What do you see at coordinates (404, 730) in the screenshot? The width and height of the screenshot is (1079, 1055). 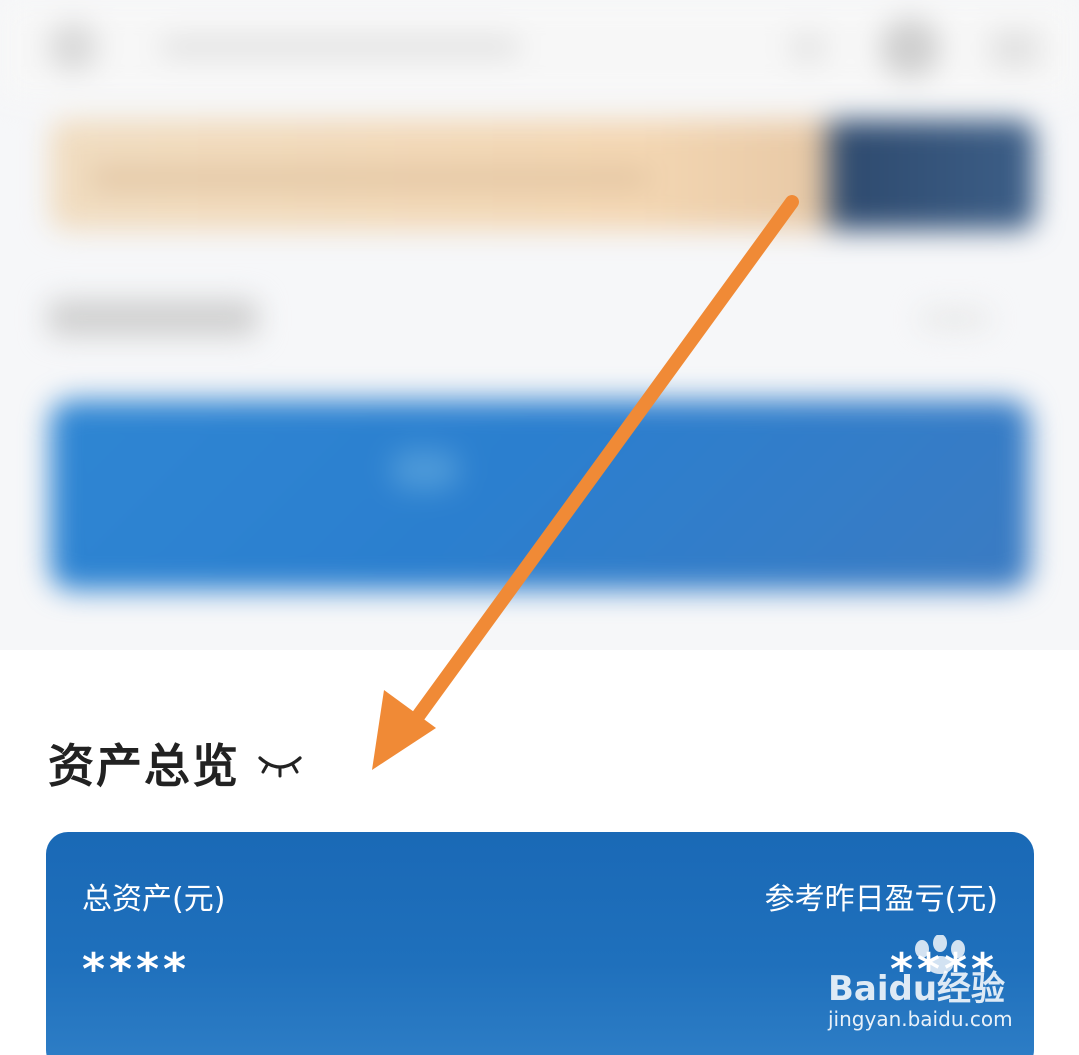 I see `arrow-head` at bounding box center [404, 730].